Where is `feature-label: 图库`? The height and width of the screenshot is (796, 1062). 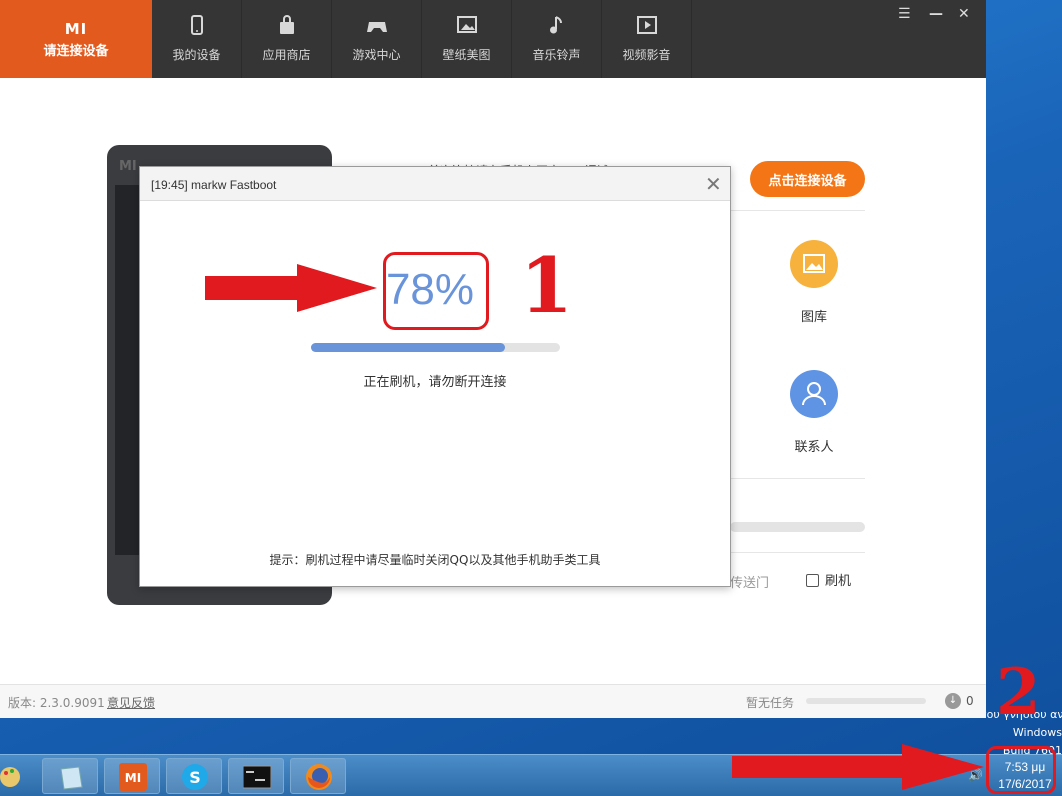
feature-label: 图库 is located at coordinates (813, 317).